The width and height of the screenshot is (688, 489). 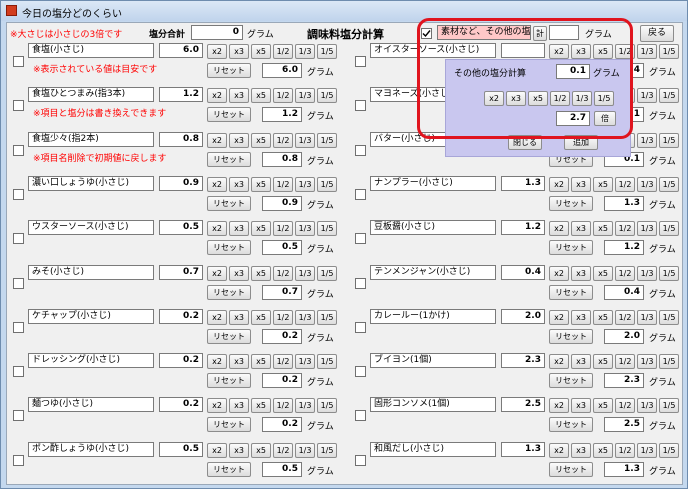 What do you see at coordinates (657, 33) in the screenshot?
I see `back-button: 戻る` at bounding box center [657, 33].